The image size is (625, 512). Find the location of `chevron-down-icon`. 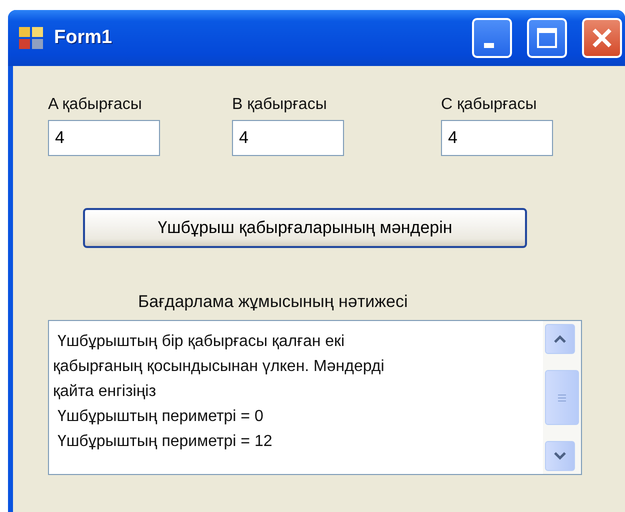

chevron-down-icon is located at coordinates (560, 456).